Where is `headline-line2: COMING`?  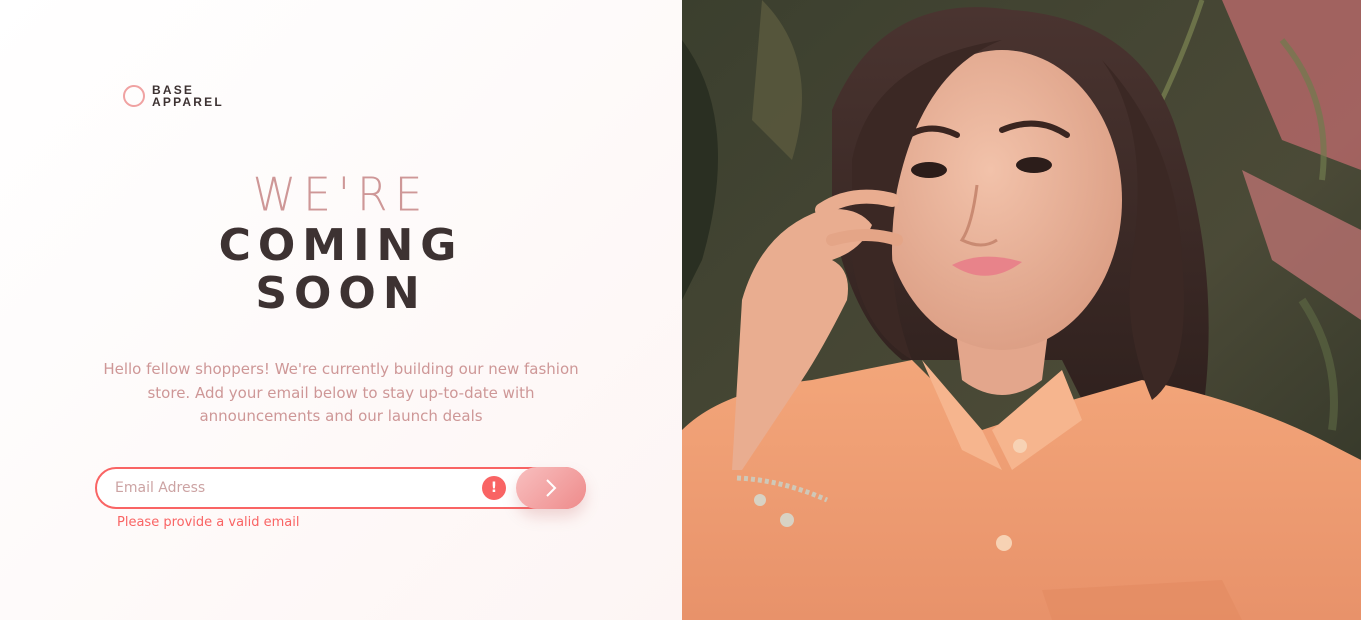 headline-line2: COMING is located at coordinates (341, 245).